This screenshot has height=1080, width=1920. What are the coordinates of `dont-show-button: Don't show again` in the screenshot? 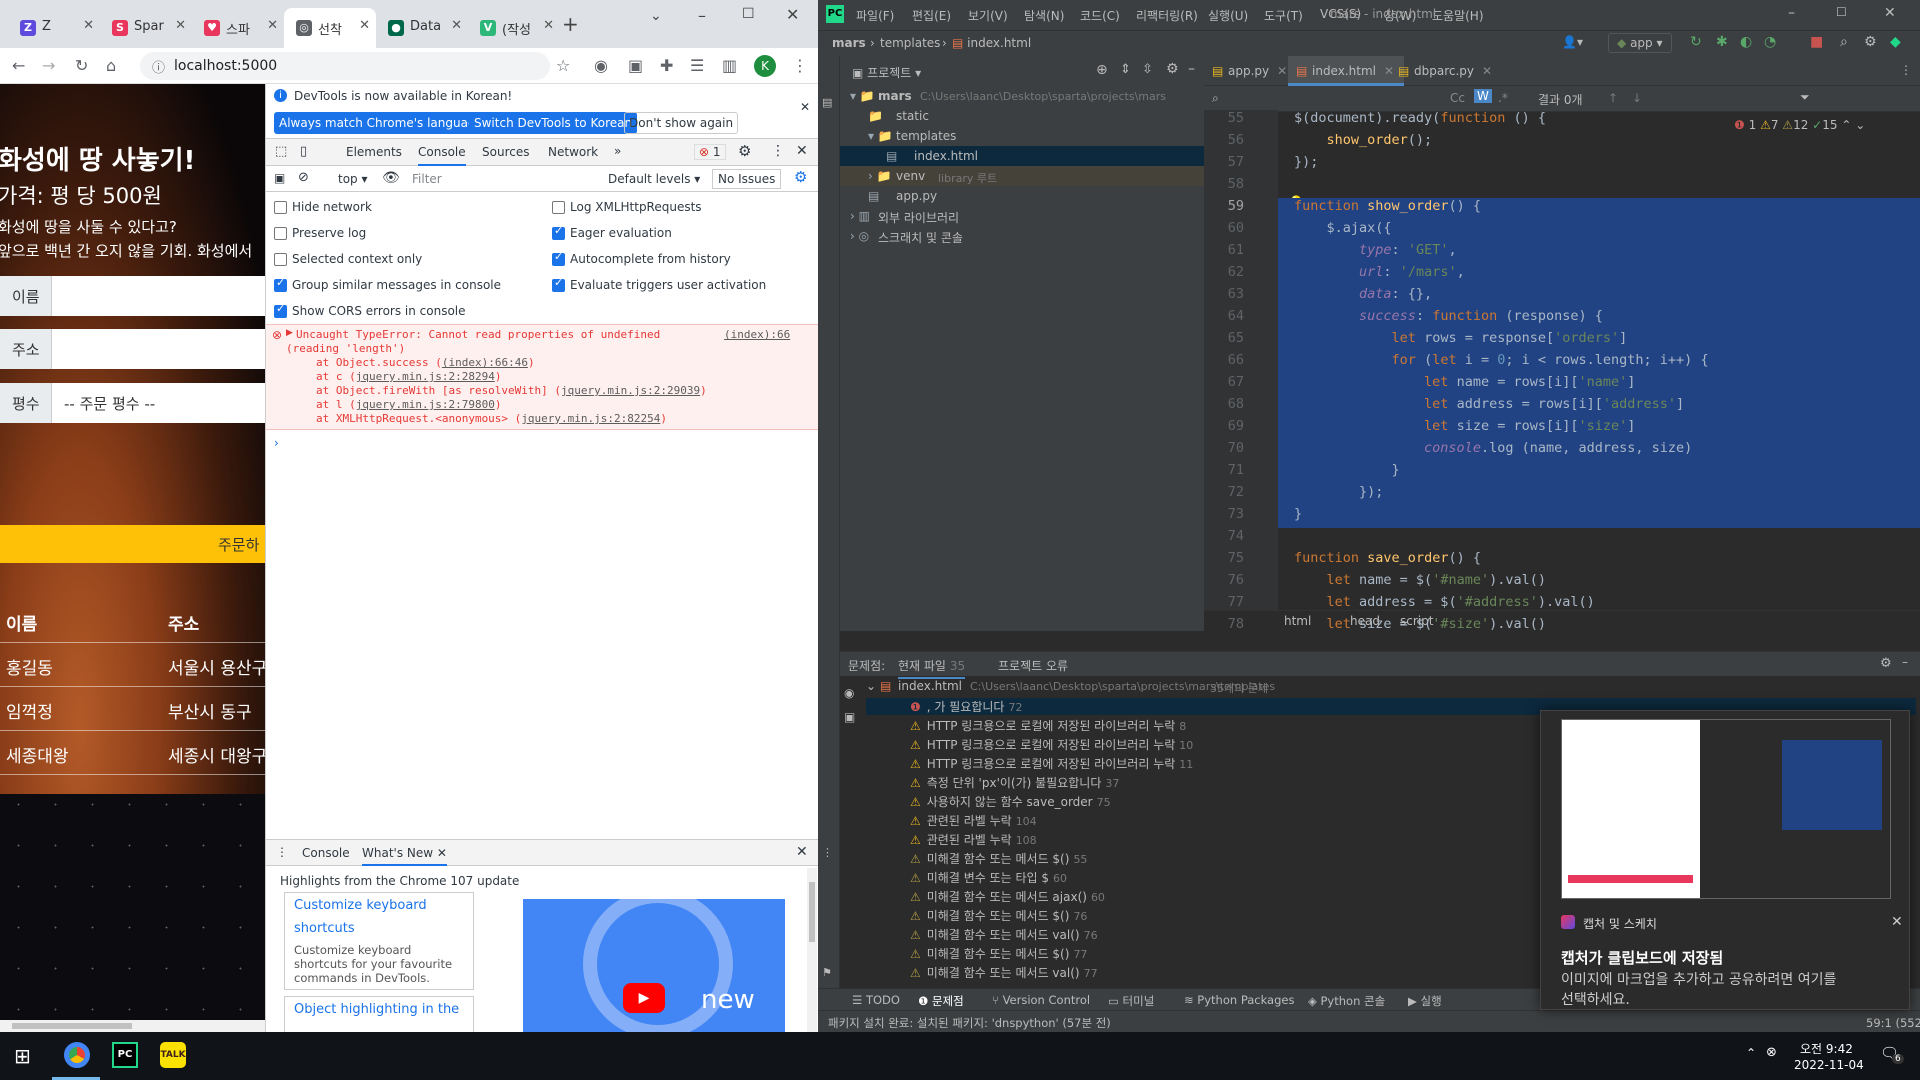 It's located at (681, 123).